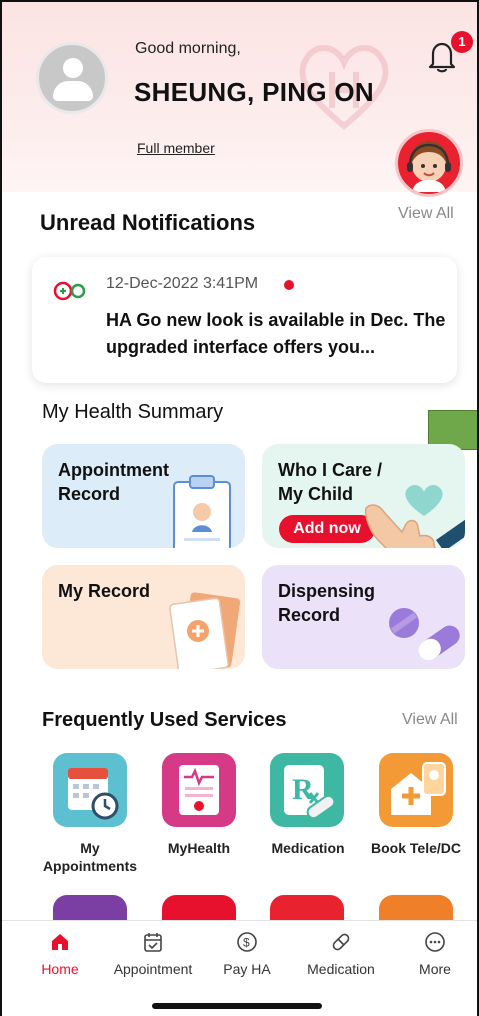  What do you see at coordinates (247, 954) in the screenshot?
I see `nav-pay-ha: $ Pay HA` at bounding box center [247, 954].